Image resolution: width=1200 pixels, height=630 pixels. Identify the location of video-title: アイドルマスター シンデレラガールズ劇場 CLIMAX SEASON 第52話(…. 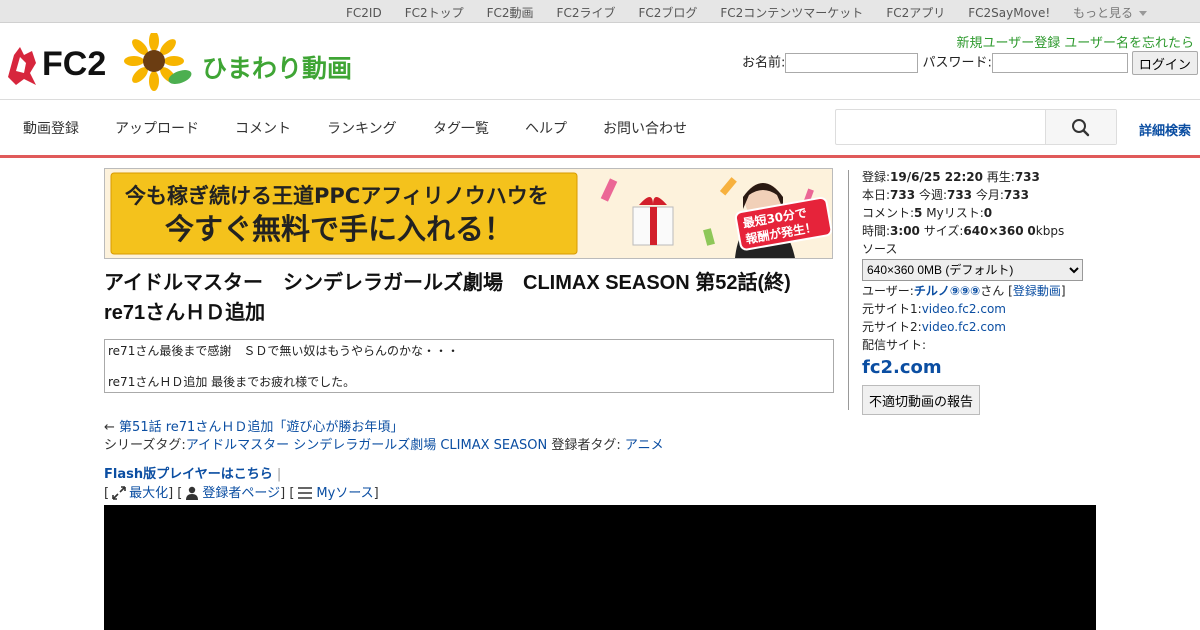
(447, 298).